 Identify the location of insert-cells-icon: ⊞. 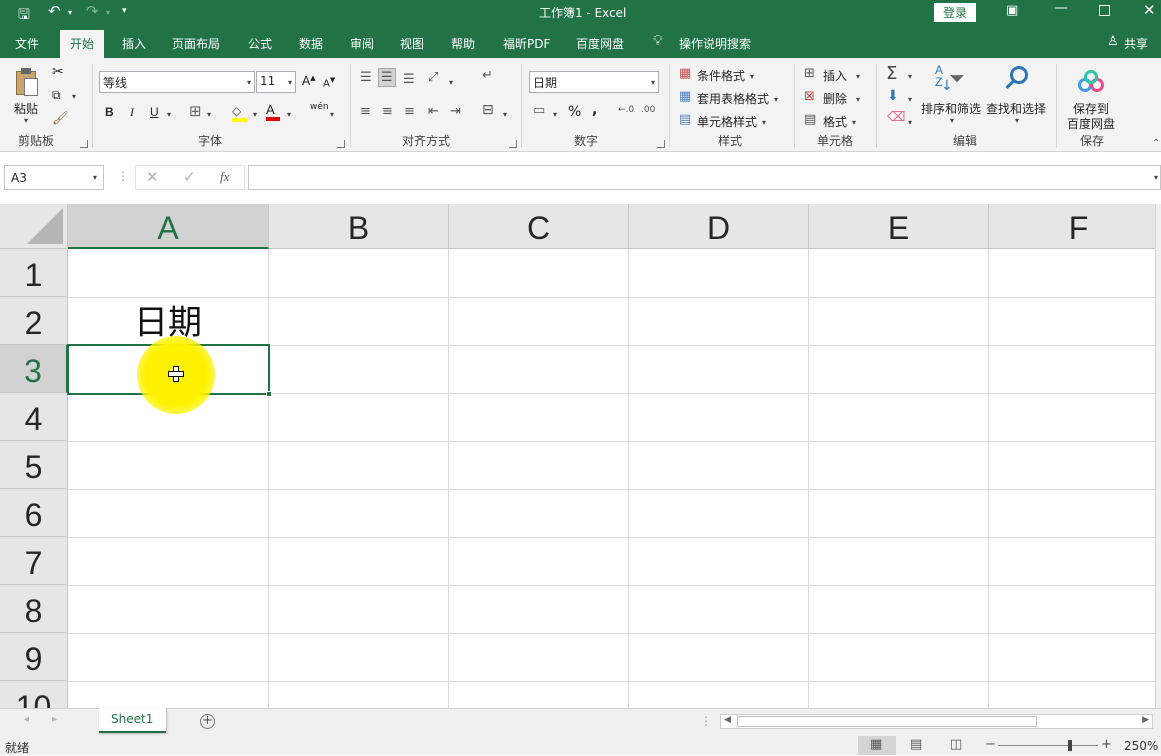
(809, 73).